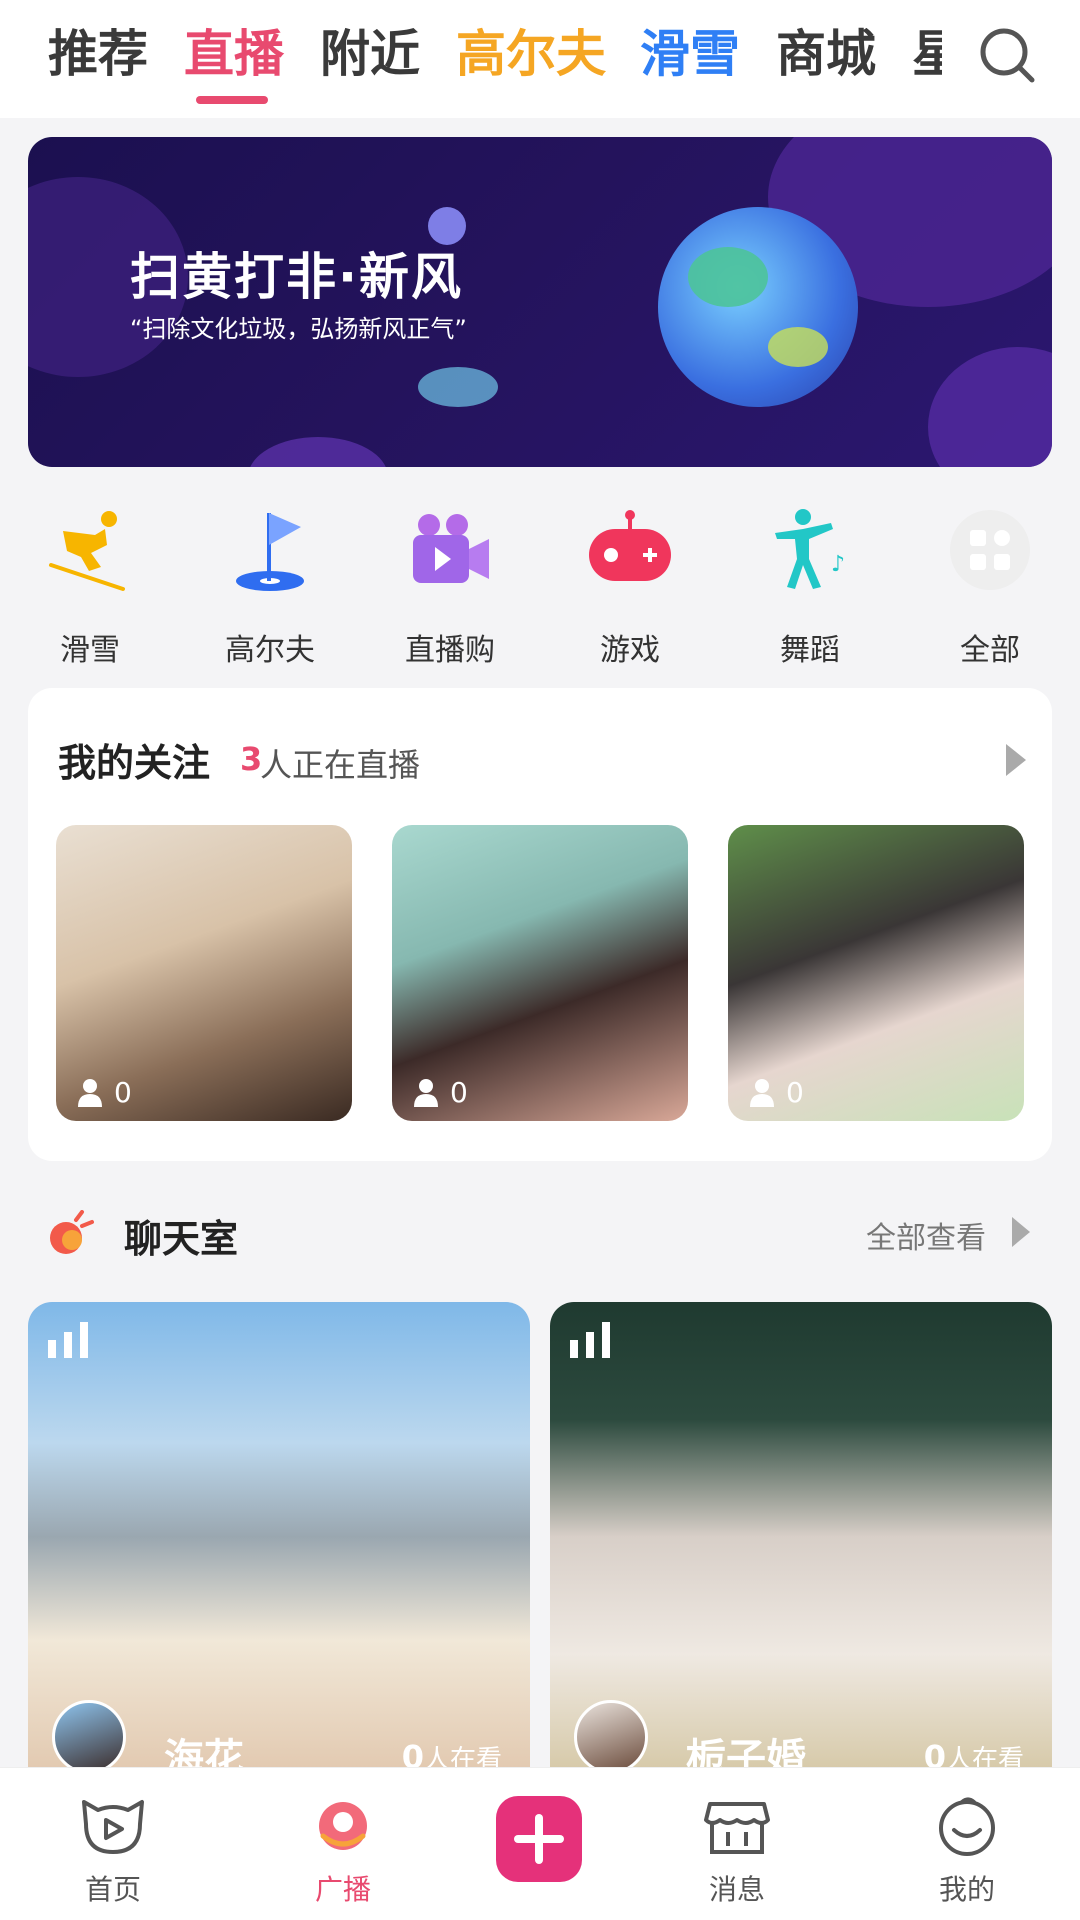 This screenshot has width=1080, height=1920. Describe the element at coordinates (270, 552) in the screenshot. I see `golf-flag-icon` at that location.